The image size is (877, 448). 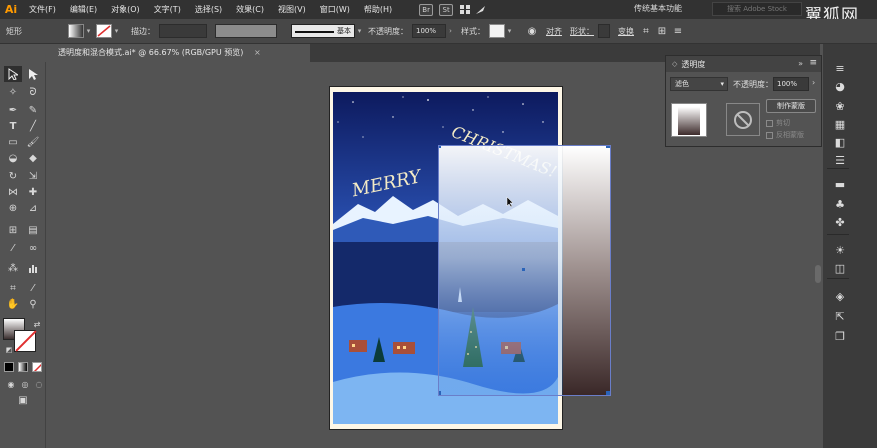 I want to click on lasso-tool-icon: ᘐ, so click(x=33, y=92).